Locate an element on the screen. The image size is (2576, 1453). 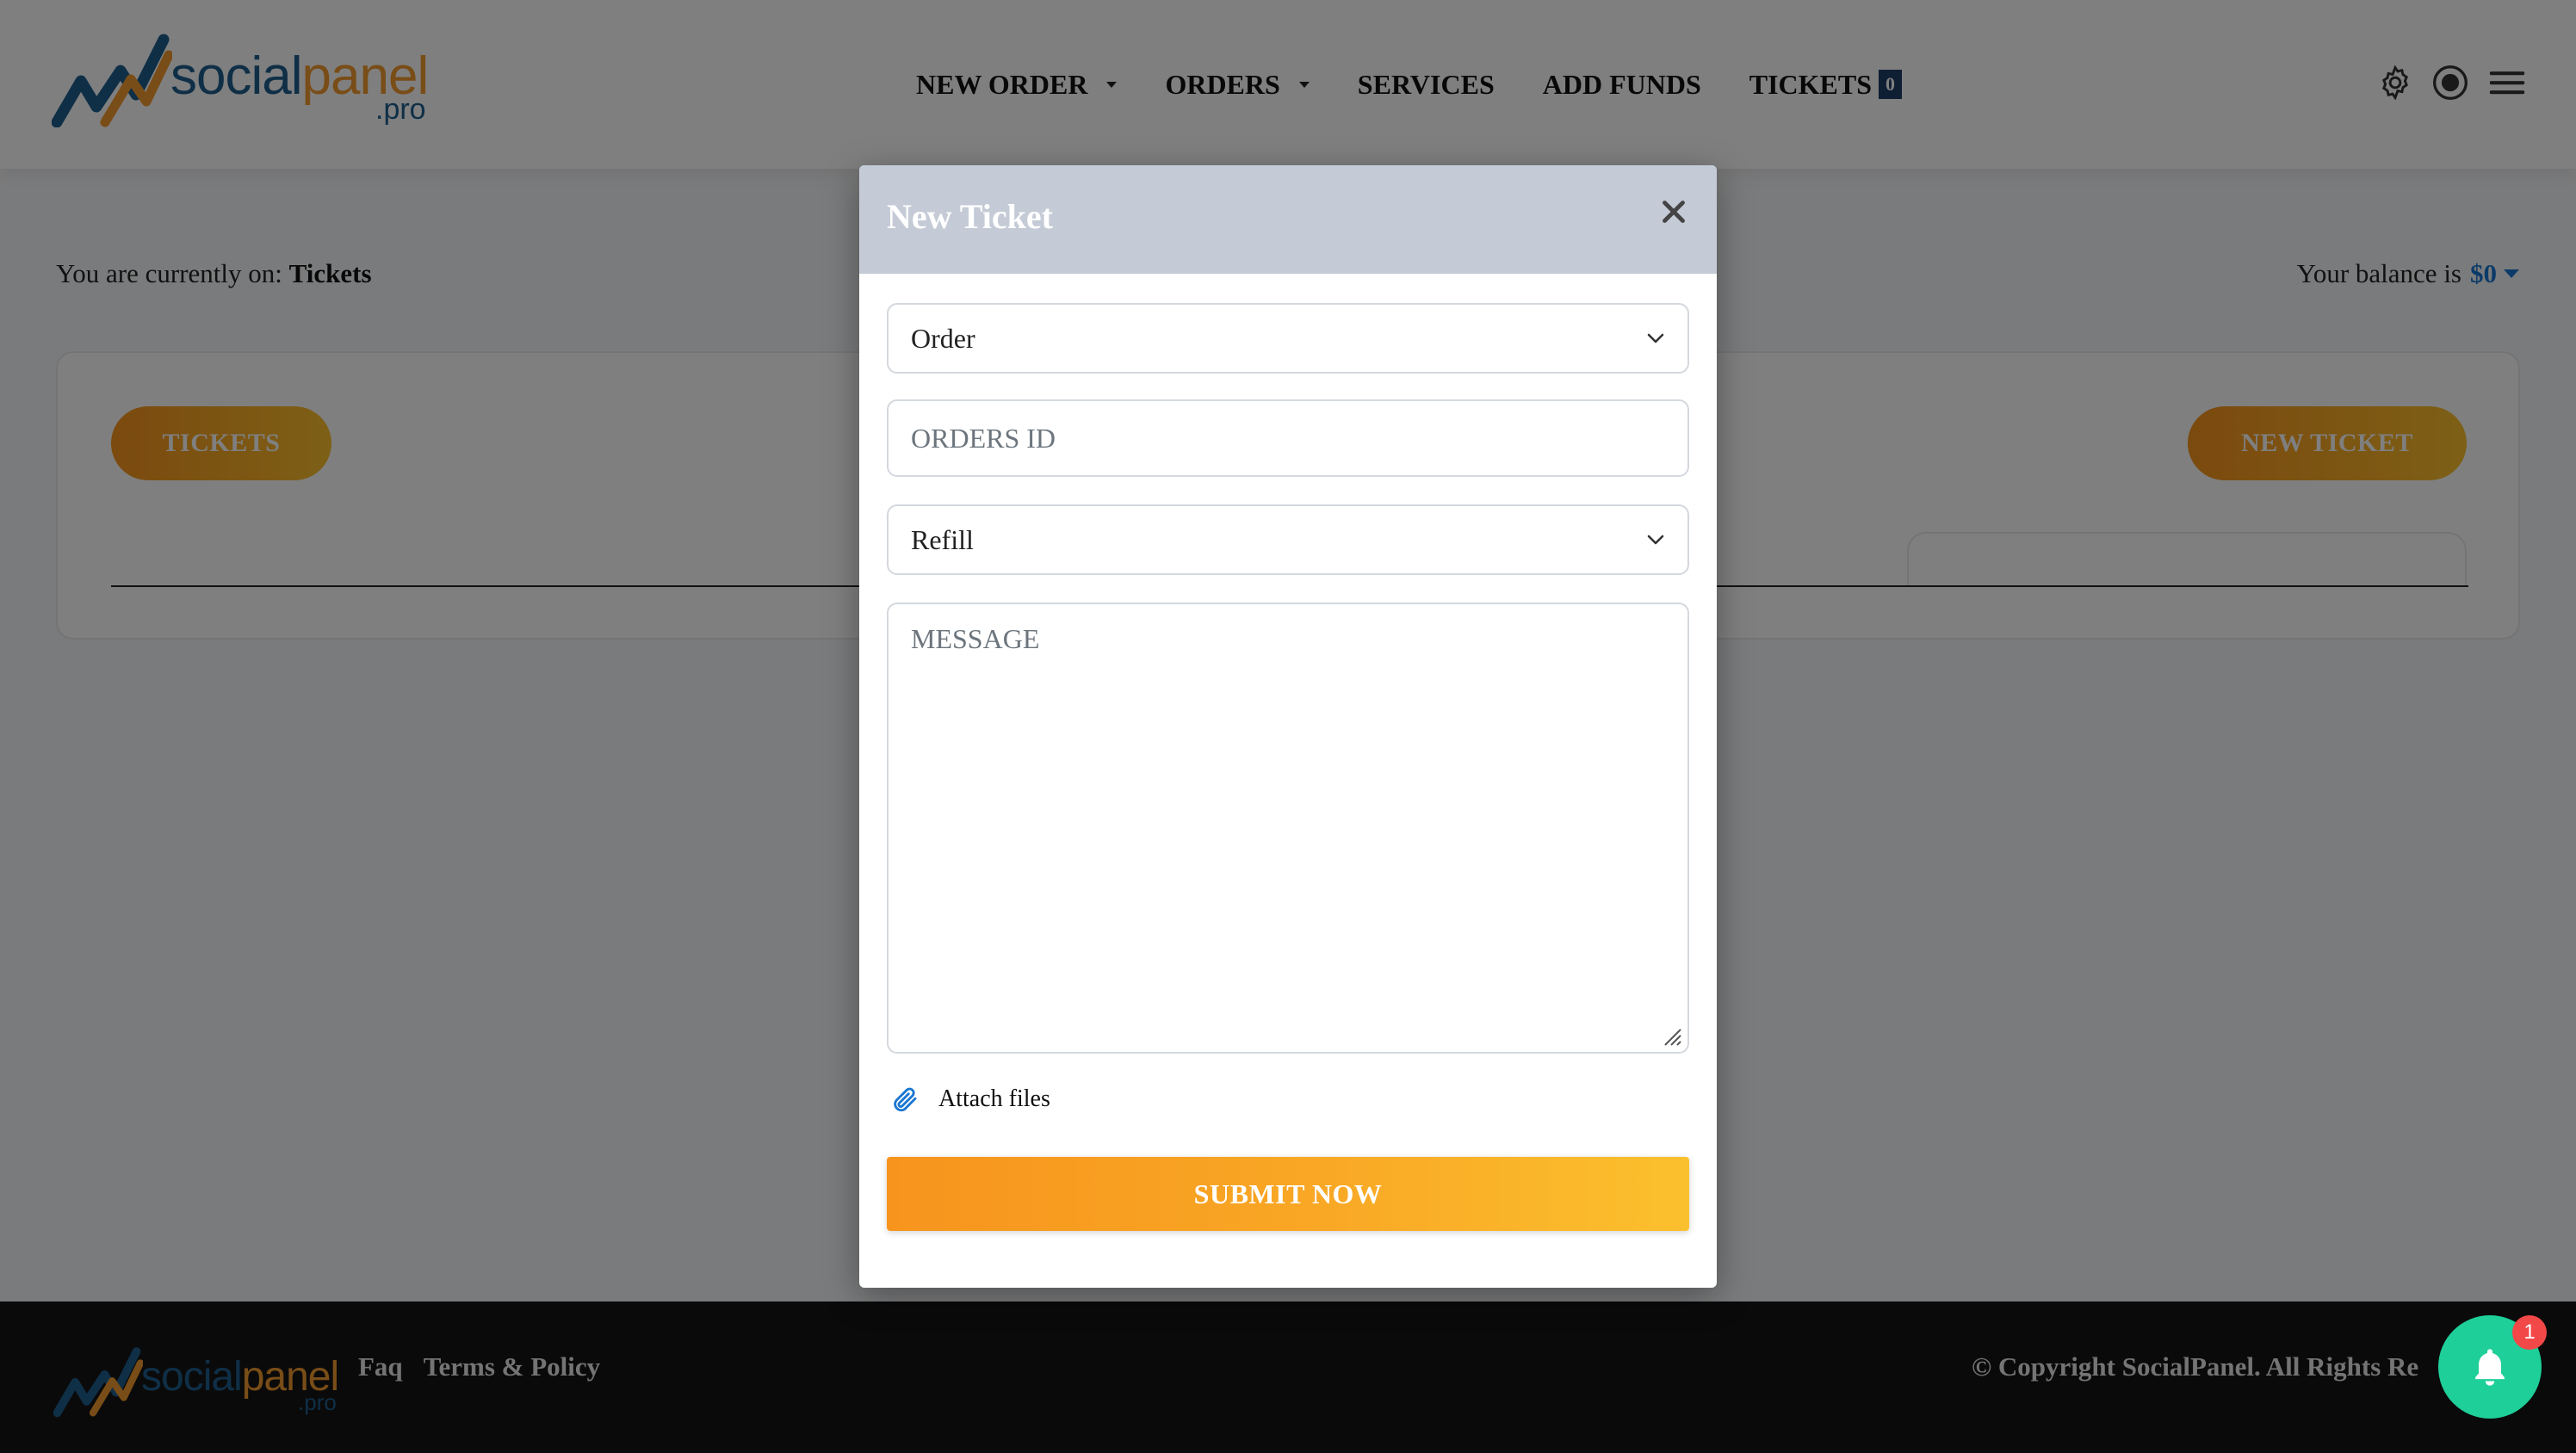
orders-id-input: ORDERS ID is located at coordinates (1288, 438).